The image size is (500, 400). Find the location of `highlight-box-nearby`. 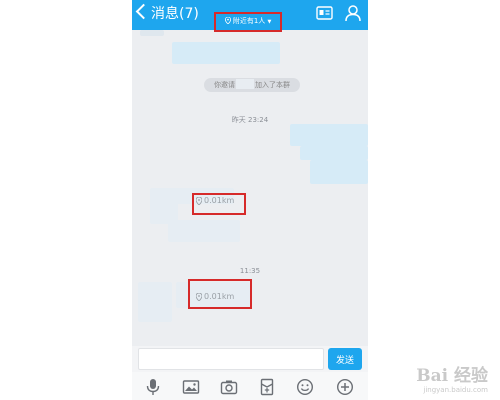

highlight-box-nearby is located at coordinates (248, 22).